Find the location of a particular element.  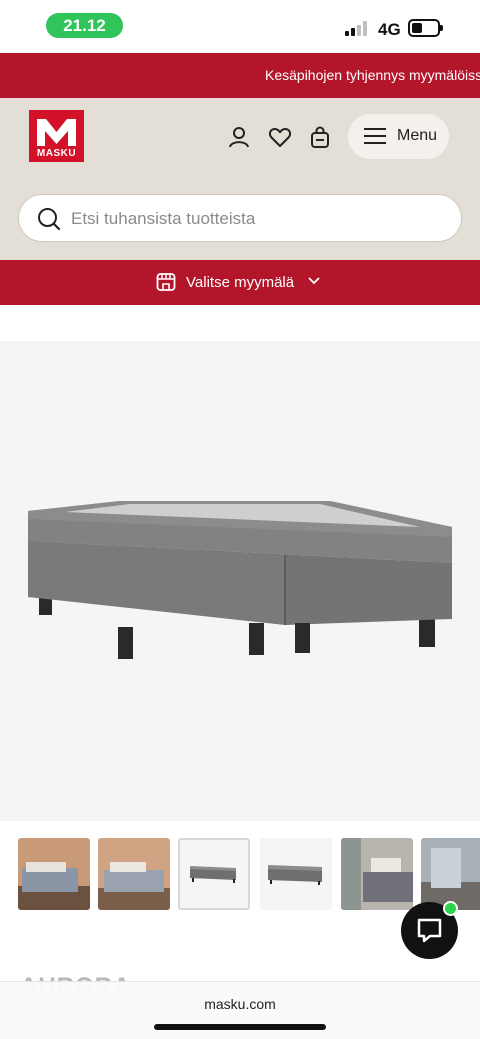

logo-text: MASKU is located at coordinates (56, 153).